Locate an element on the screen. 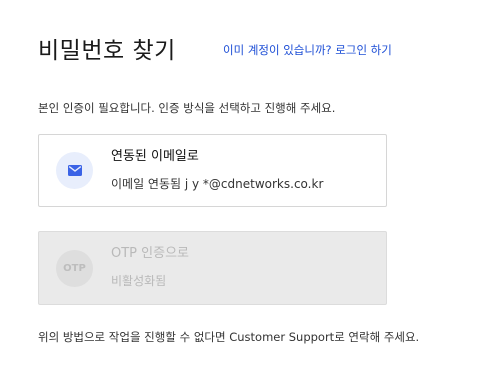 This screenshot has width=486, height=388. otp-verification-option: OTP OTP 인증으로 비활성화됨 is located at coordinates (212, 268).